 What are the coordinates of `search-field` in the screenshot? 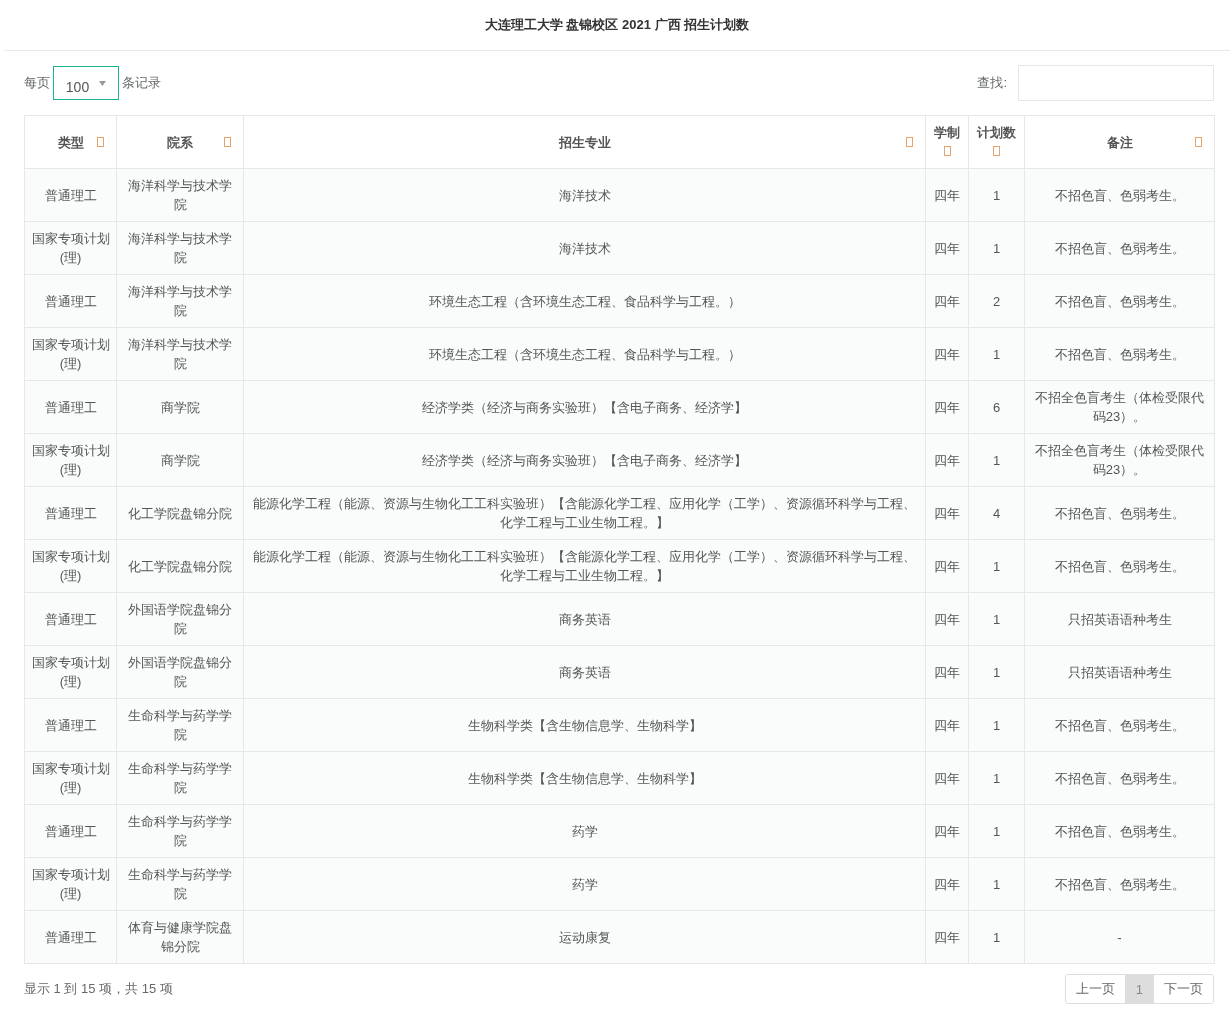 It's located at (1116, 83).